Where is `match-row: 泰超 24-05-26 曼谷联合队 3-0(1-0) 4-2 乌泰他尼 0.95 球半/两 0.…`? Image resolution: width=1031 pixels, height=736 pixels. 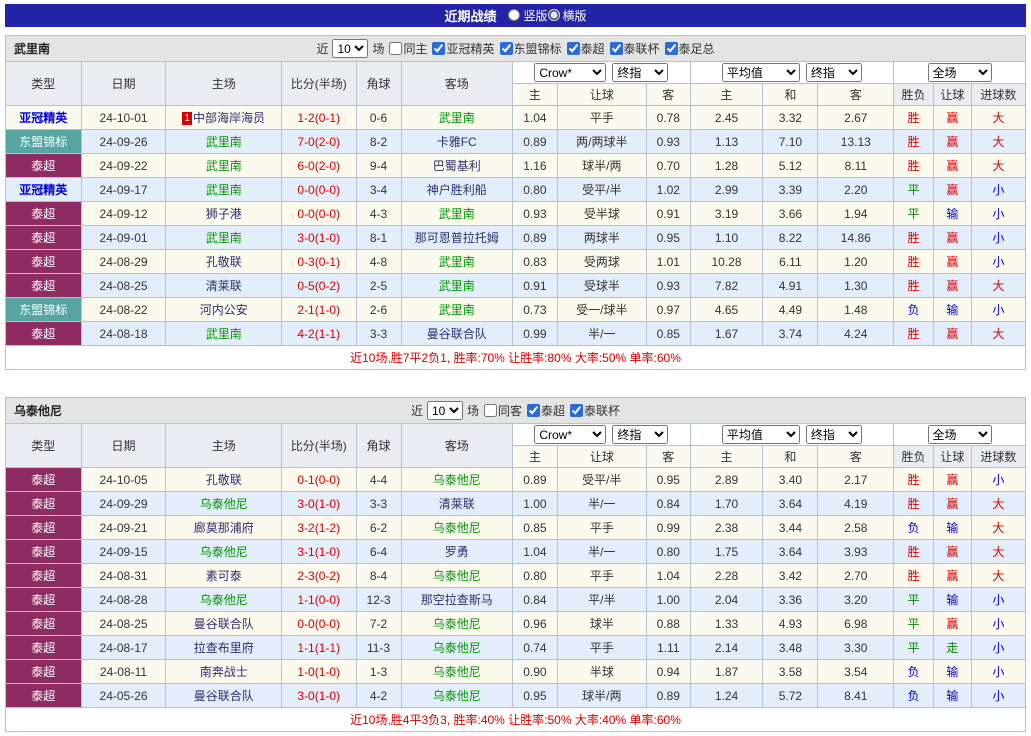
match-row: 泰超 24-05-26 曼谷联合队 3-0(1-0) 4-2 乌泰他尼 0.95 球半/两 0.… is located at coordinates (516, 695).